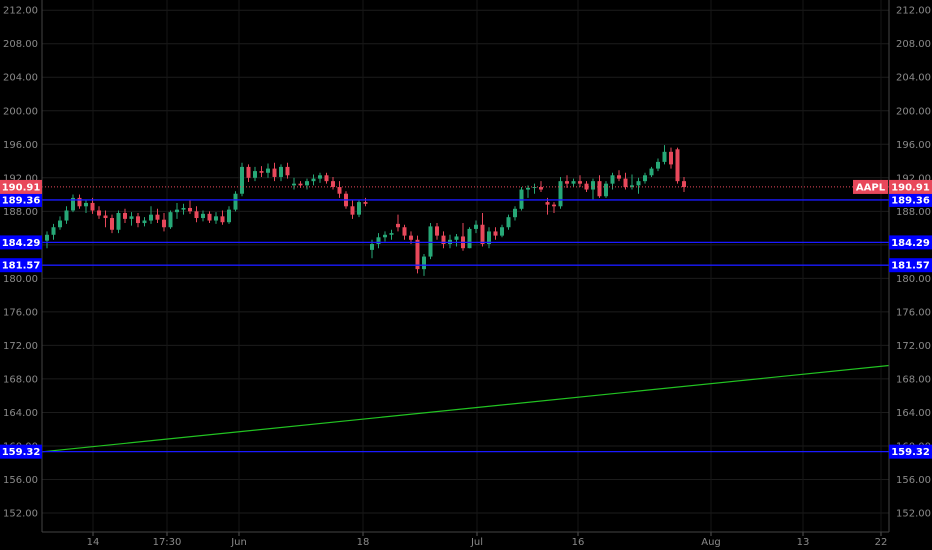 This screenshot has height=550, width=932. I want to click on y-tick-label-right: 152.00, so click(913, 514).